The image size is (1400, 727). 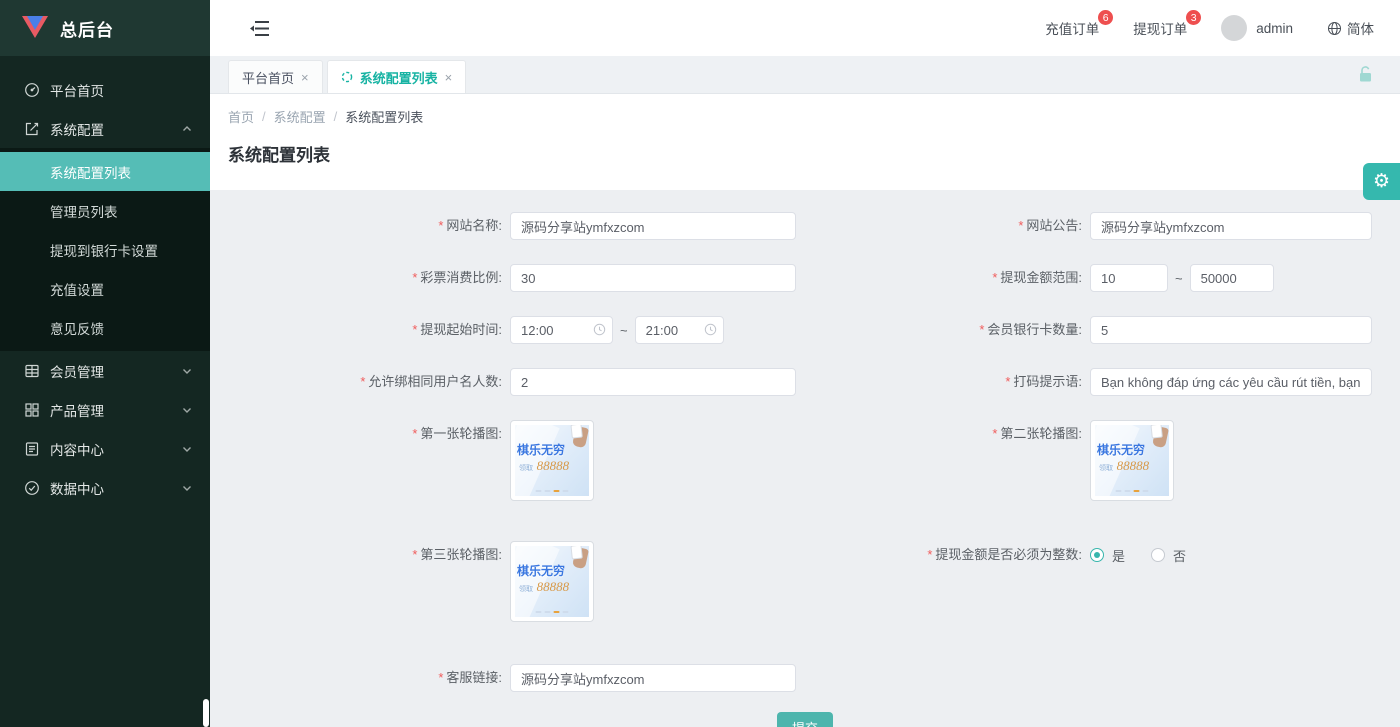 What do you see at coordinates (77, 489) in the screenshot?
I see `sidebar-item-label: 数据中心` at bounding box center [77, 489].